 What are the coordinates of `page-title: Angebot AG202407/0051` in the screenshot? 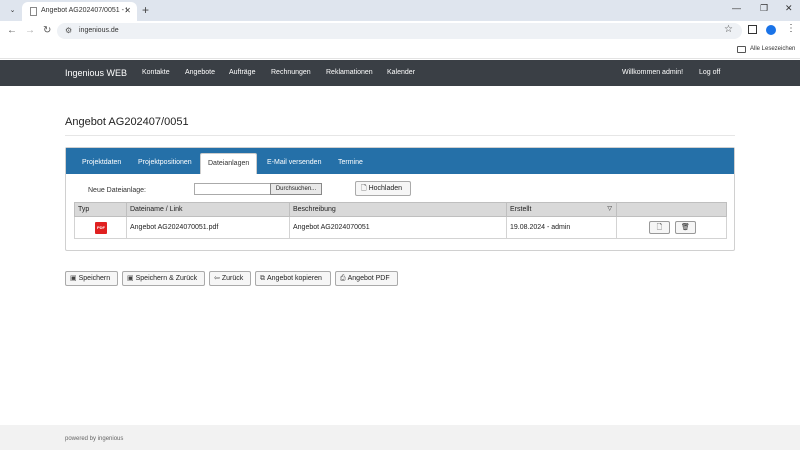 It's located at (127, 122).